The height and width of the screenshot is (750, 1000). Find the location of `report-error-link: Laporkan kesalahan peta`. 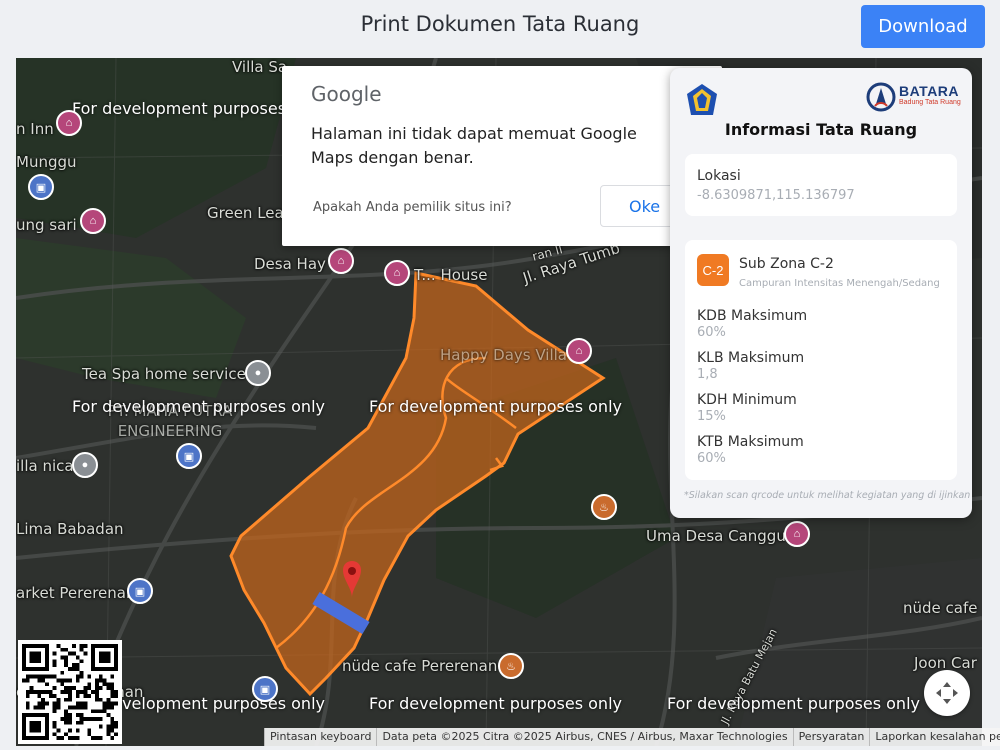

report-error-link: Laporkan kesalahan peta is located at coordinates (934, 737).